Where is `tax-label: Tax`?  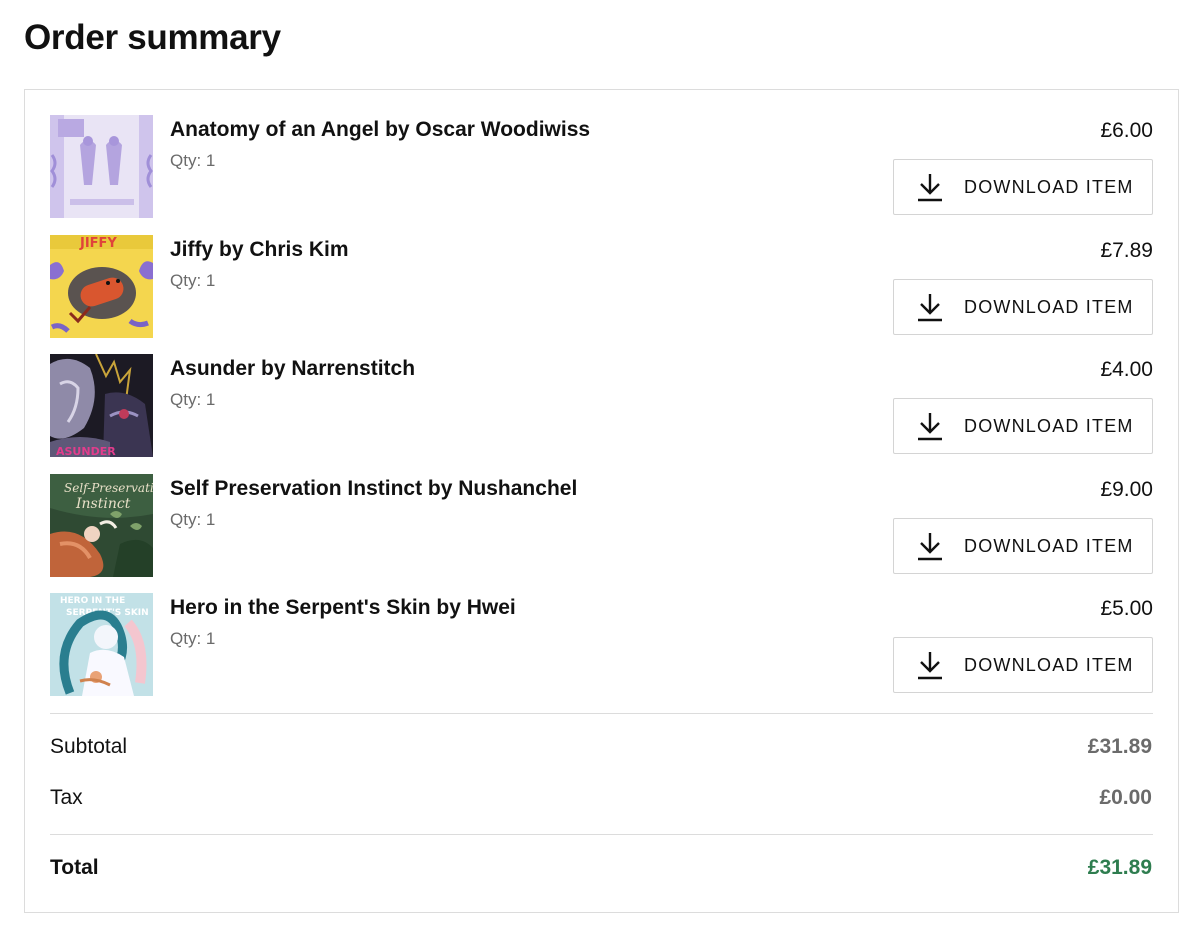
tax-label: Tax is located at coordinates (66, 797).